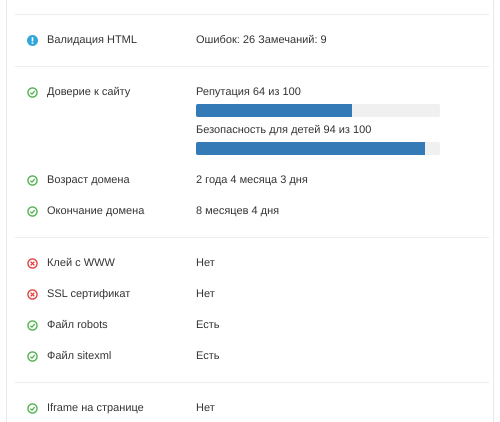 This screenshot has width=500, height=422. Describe the element at coordinates (32, 40) in the screenshot. I see `info-icon` at that location.